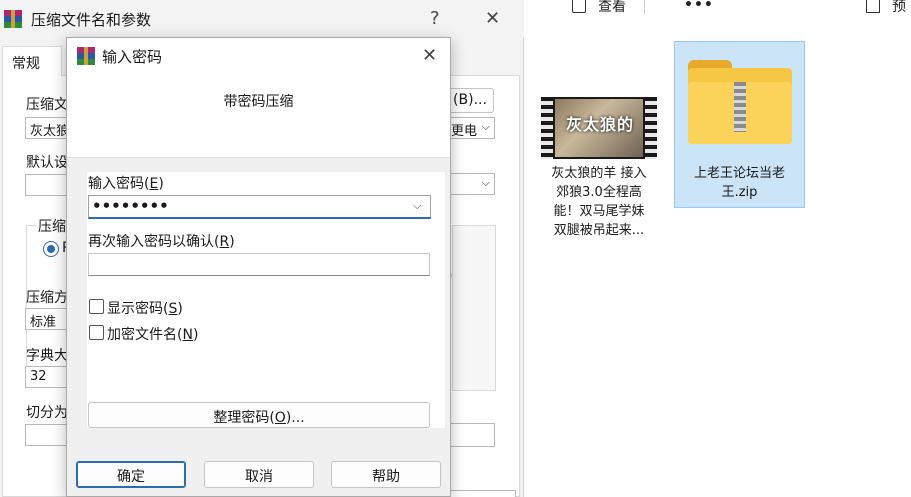 This screenshot has height=497, width=911. What do you see at coordinates (130, 206) in the screenshot?
I see `password-masked-value: ••••••••` at bounding box center [130, 206].